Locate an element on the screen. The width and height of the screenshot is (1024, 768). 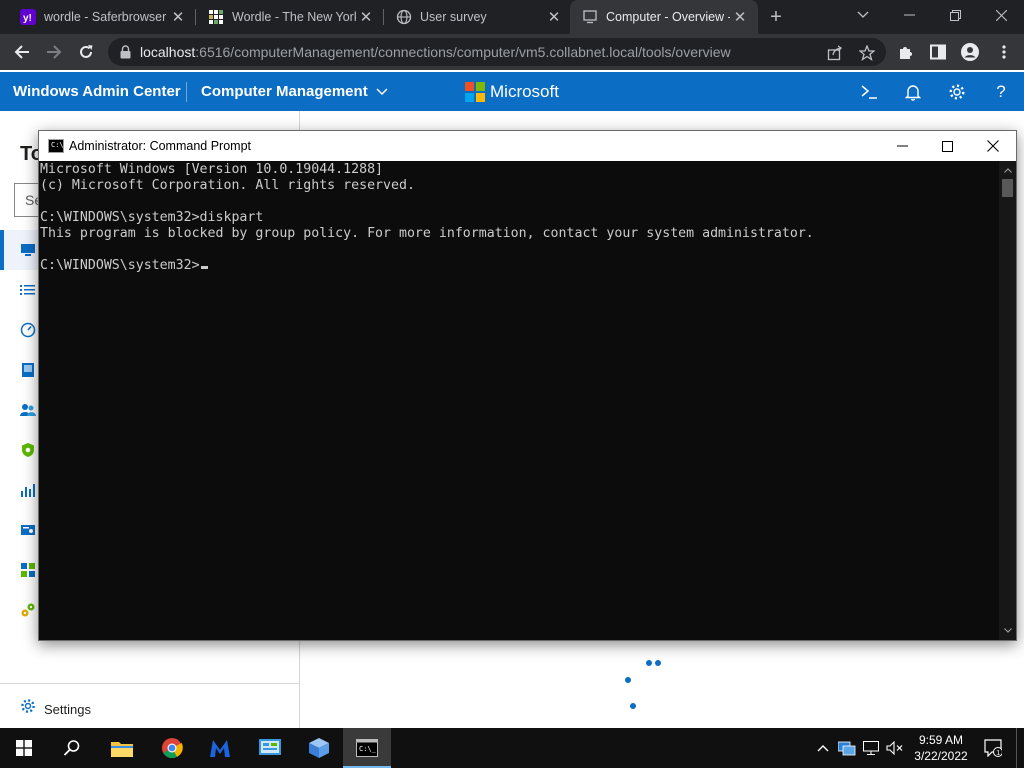
chrome-icon is located at coordinates (172, 748).